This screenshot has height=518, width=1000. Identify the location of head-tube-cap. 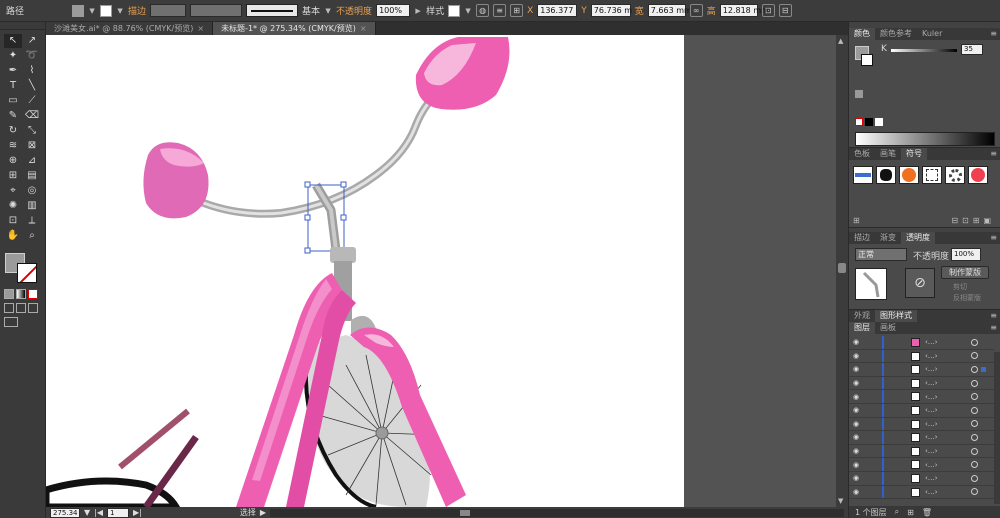
(343, 255).